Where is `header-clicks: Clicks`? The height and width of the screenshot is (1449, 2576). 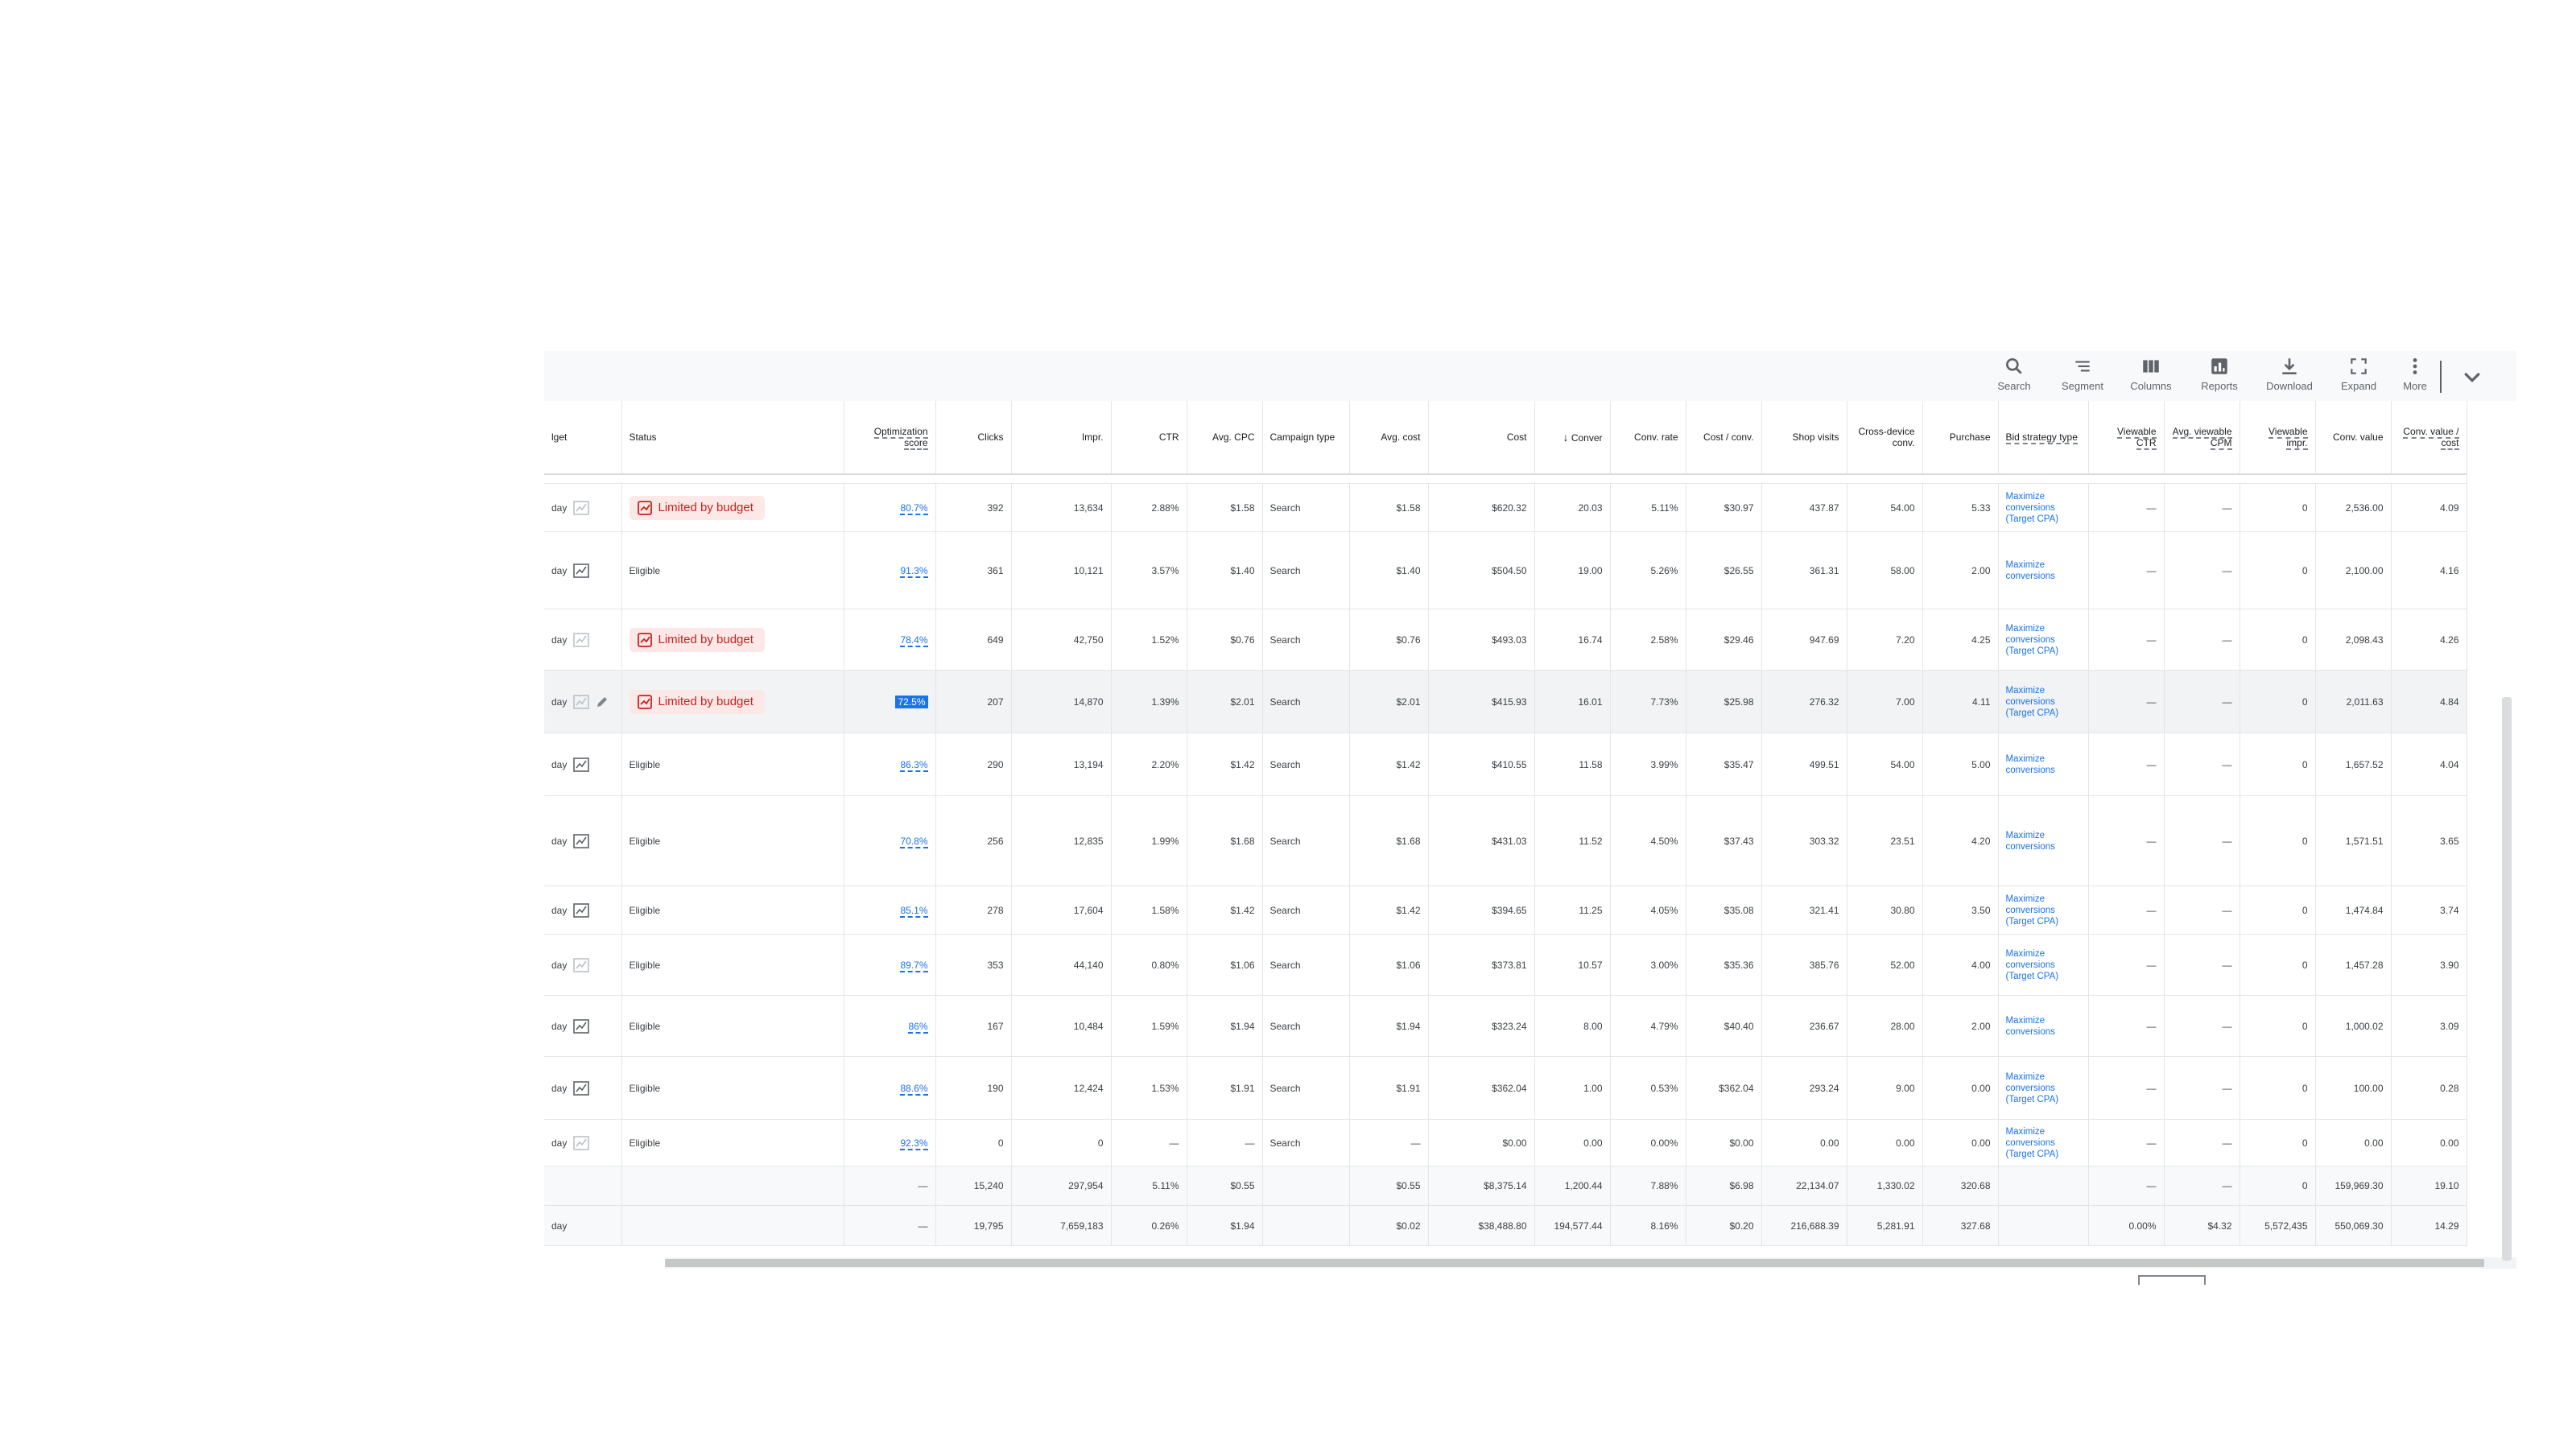
header-clicks: Clicks is located at coordinates (973, 438).